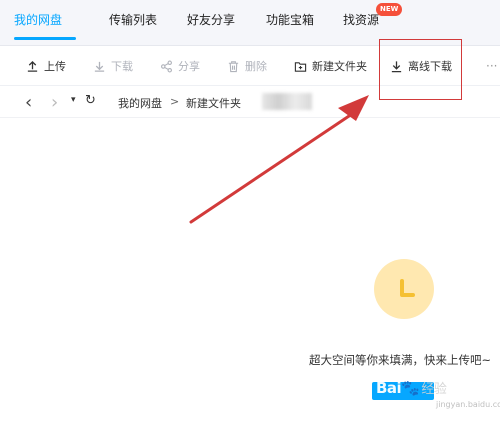 This screenshot has width=500, height=421. What do you see at coordinates (300, 66) in the screenshot?
I see `new-folder-icon` at bounding box center [300, 66].